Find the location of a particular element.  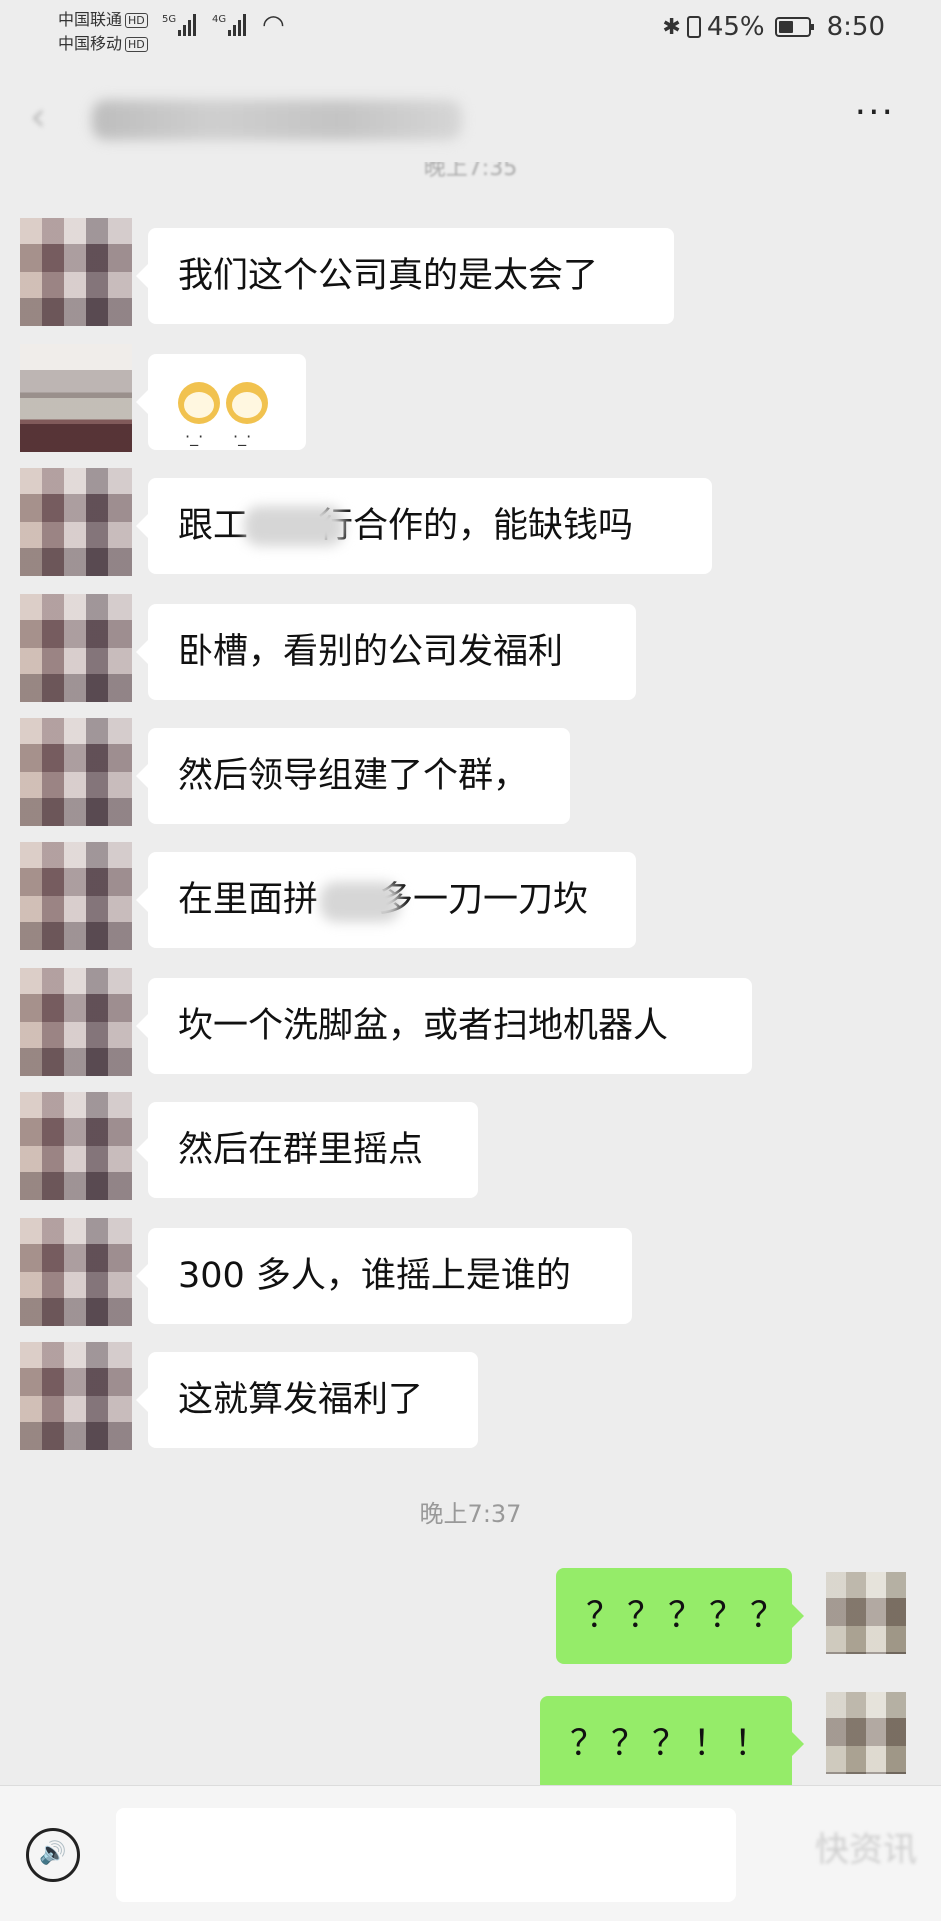

voice-input-button: 🔊 is located at coordinates (53, 1855).